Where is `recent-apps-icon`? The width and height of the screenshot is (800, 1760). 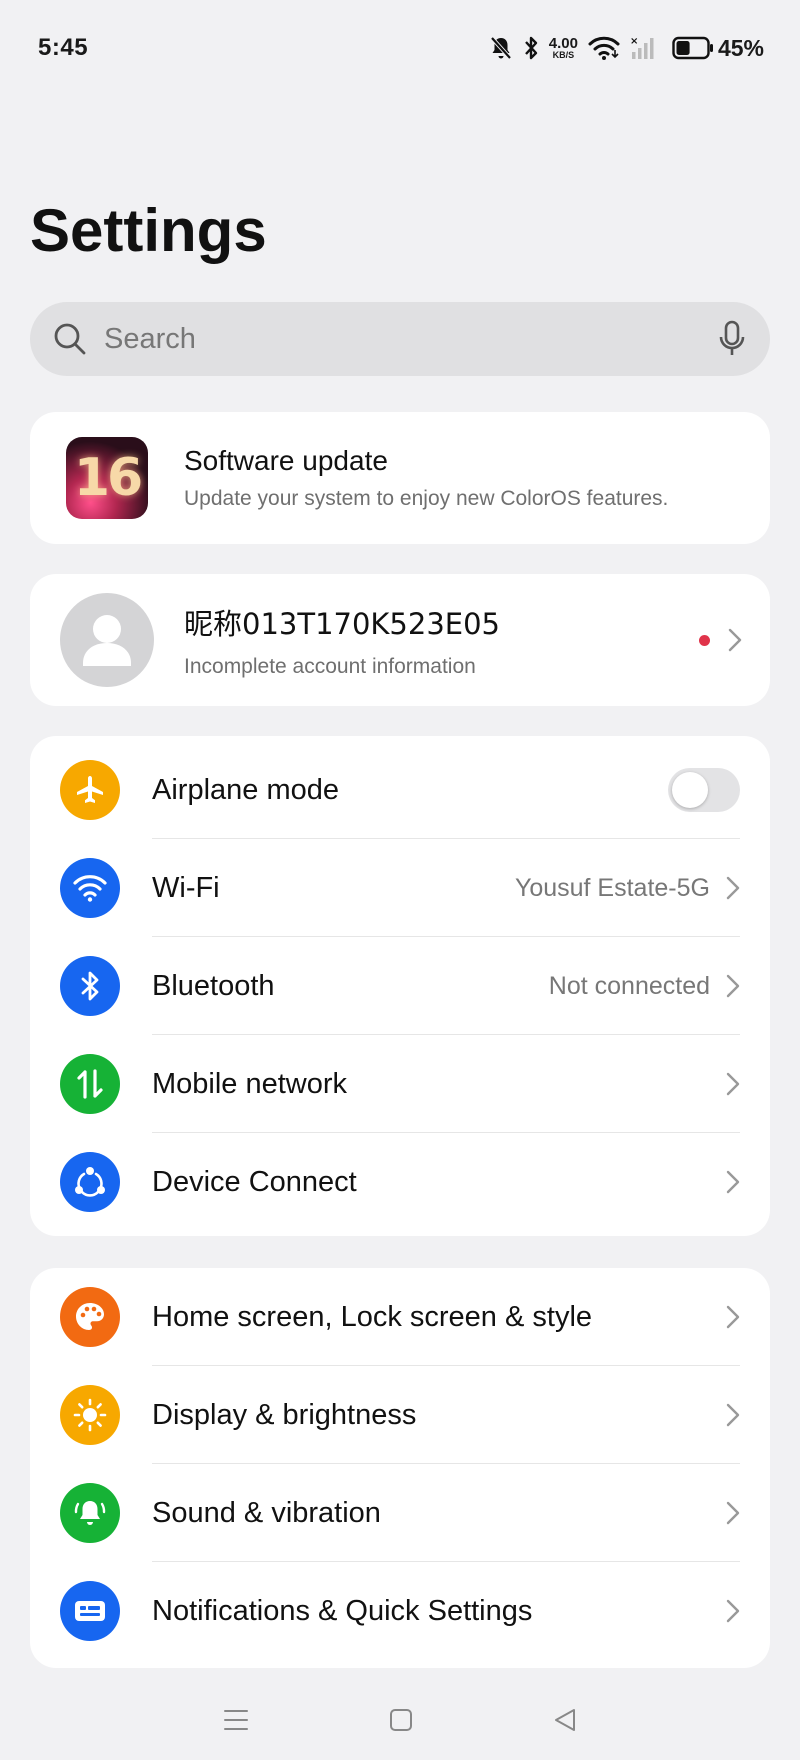 recent-apps-icon is located at coordinates (236, 1720).